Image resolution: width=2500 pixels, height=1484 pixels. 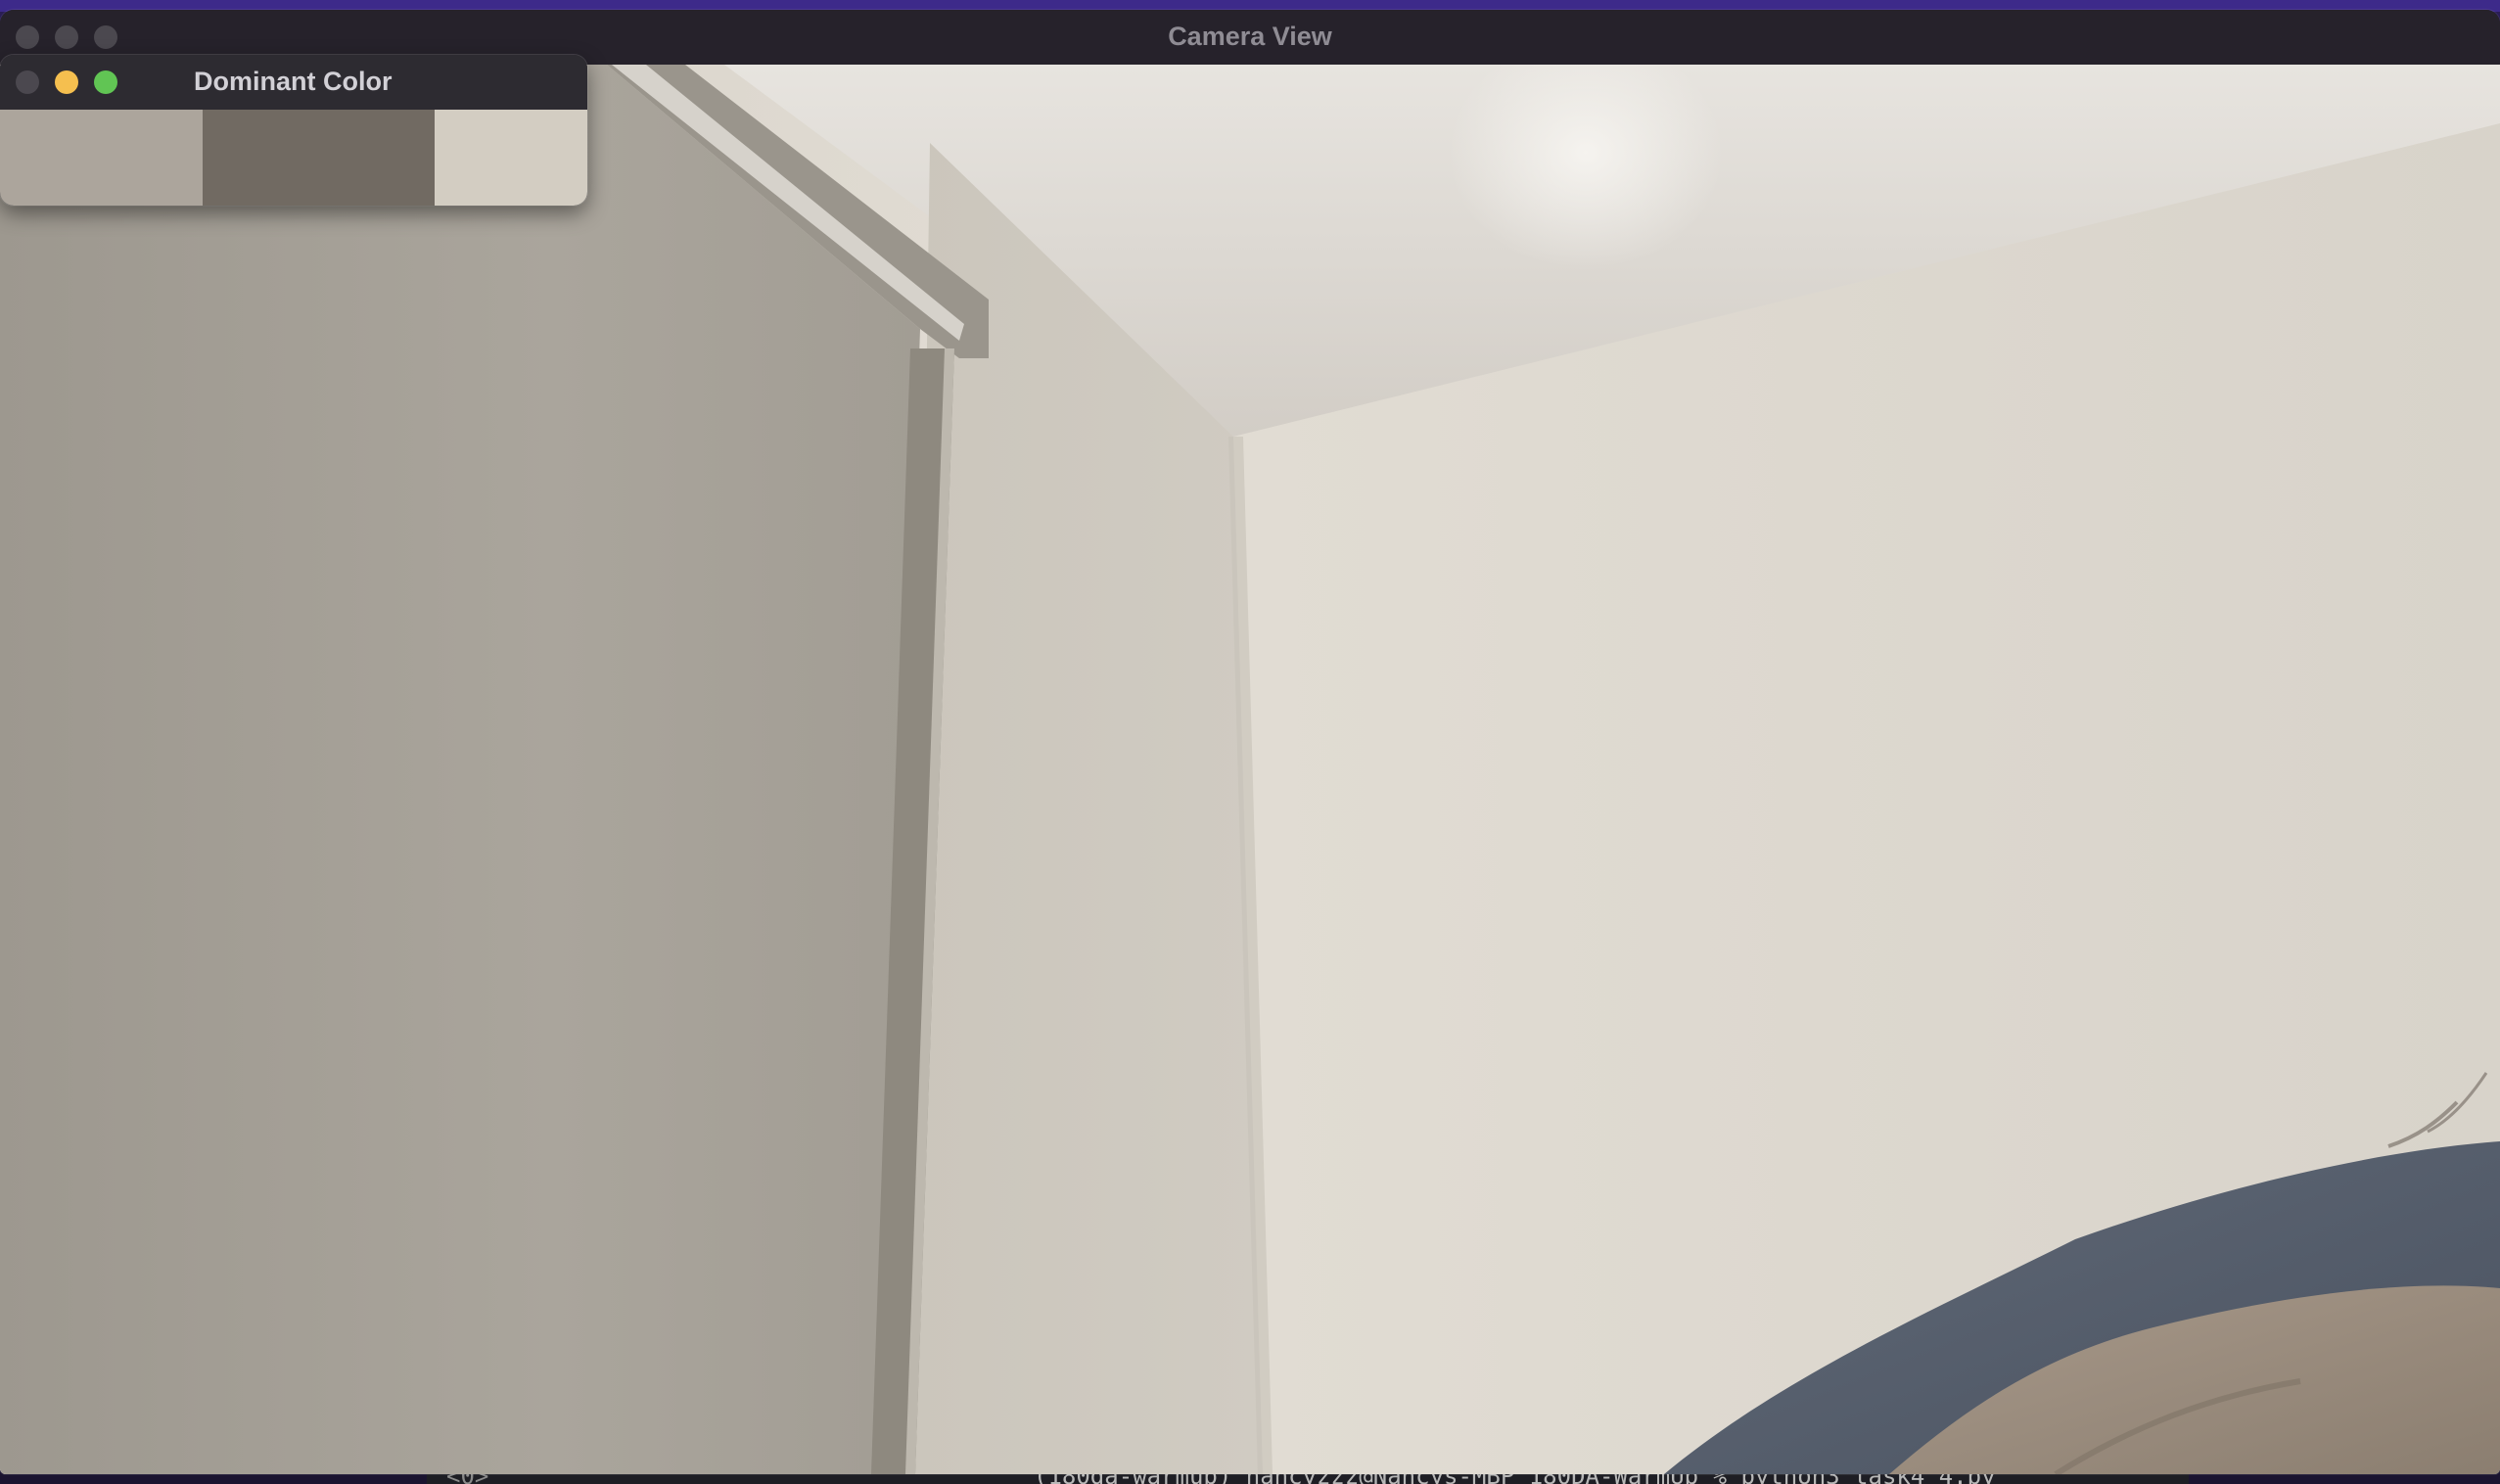 I want to click on zoom-icon, so click(x=105, y=82).